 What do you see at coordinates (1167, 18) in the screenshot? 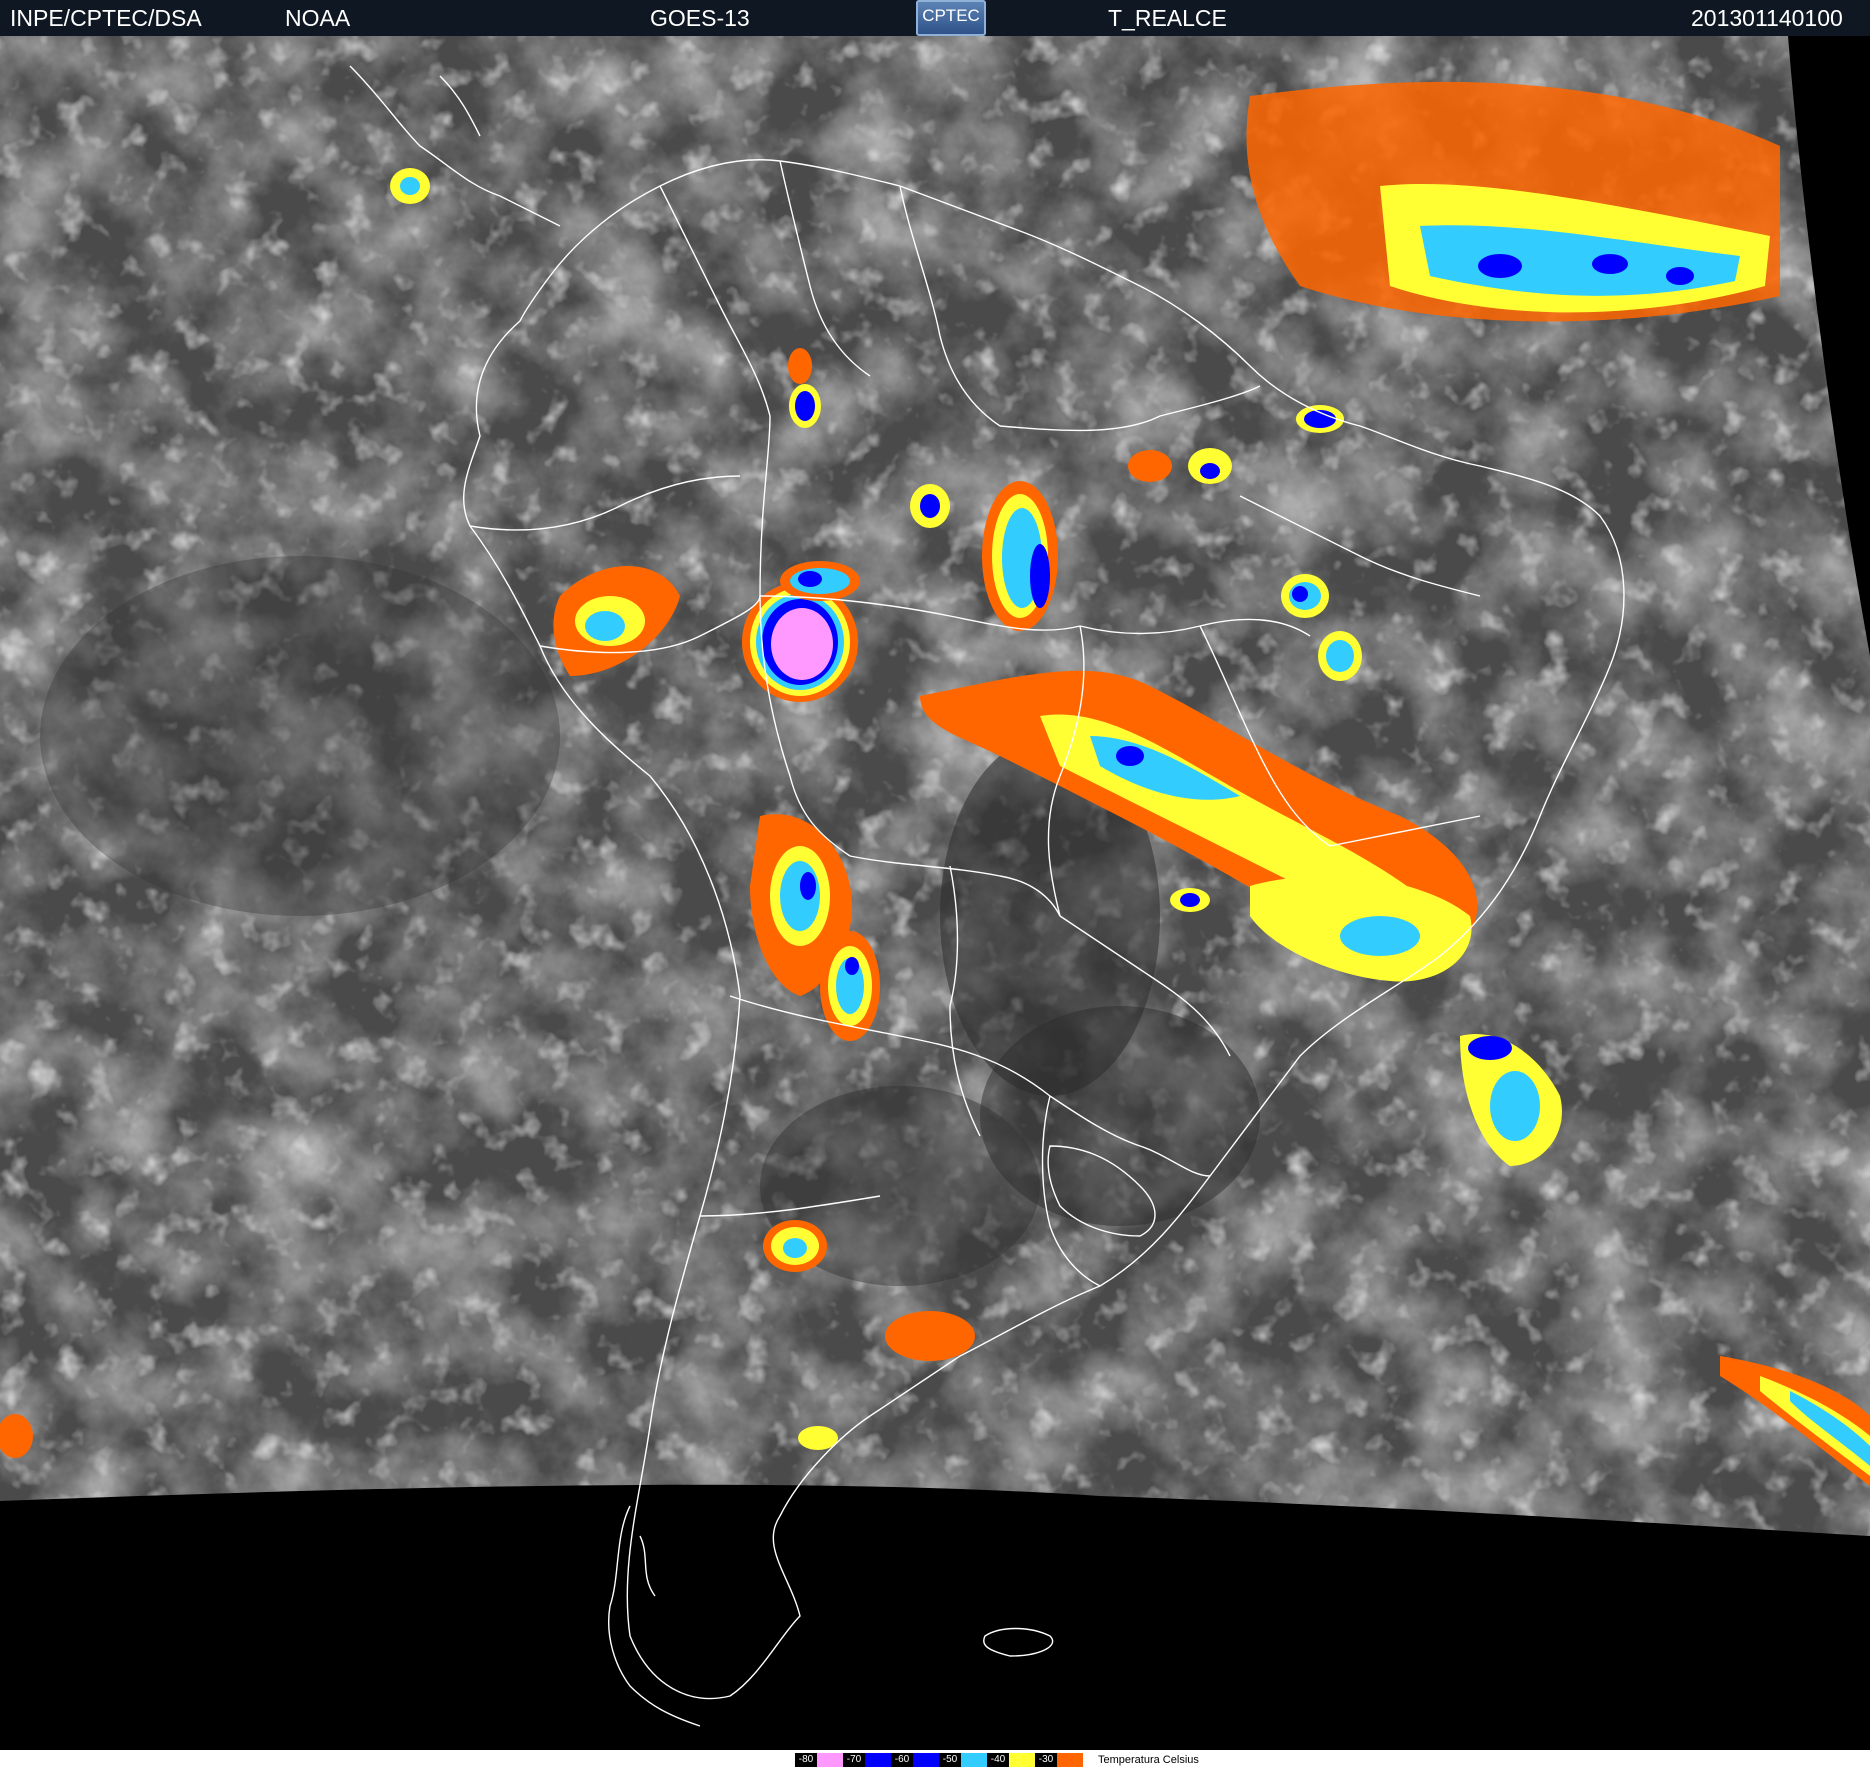
I see `product-label: T_REALCE` at bounding box center [1167, 18].